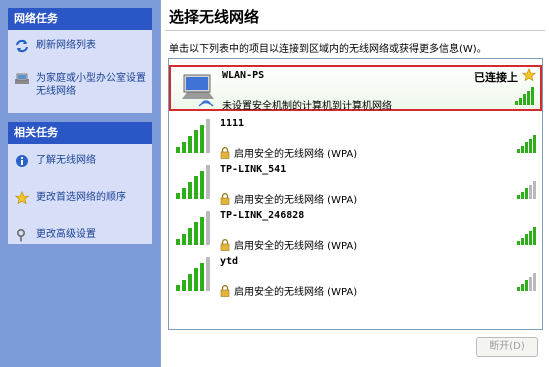 This screenshot has height=367, width=549. I want to click on network-description: 未设置安全机制的计算机到计算机网络, so click(307, 104).